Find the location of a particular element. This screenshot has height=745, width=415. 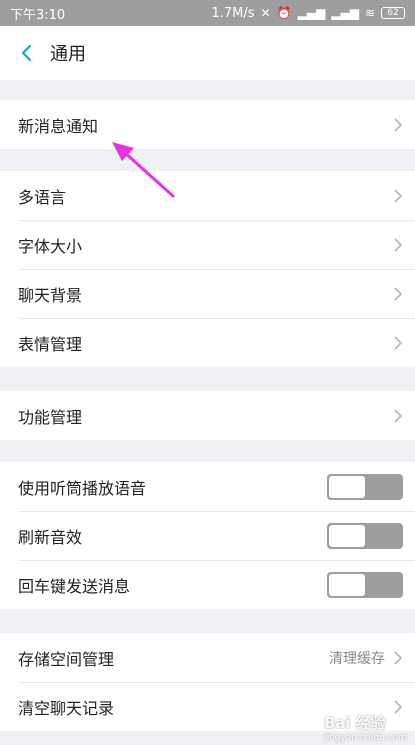

header: 通用 is located at coordinates (207, 53).